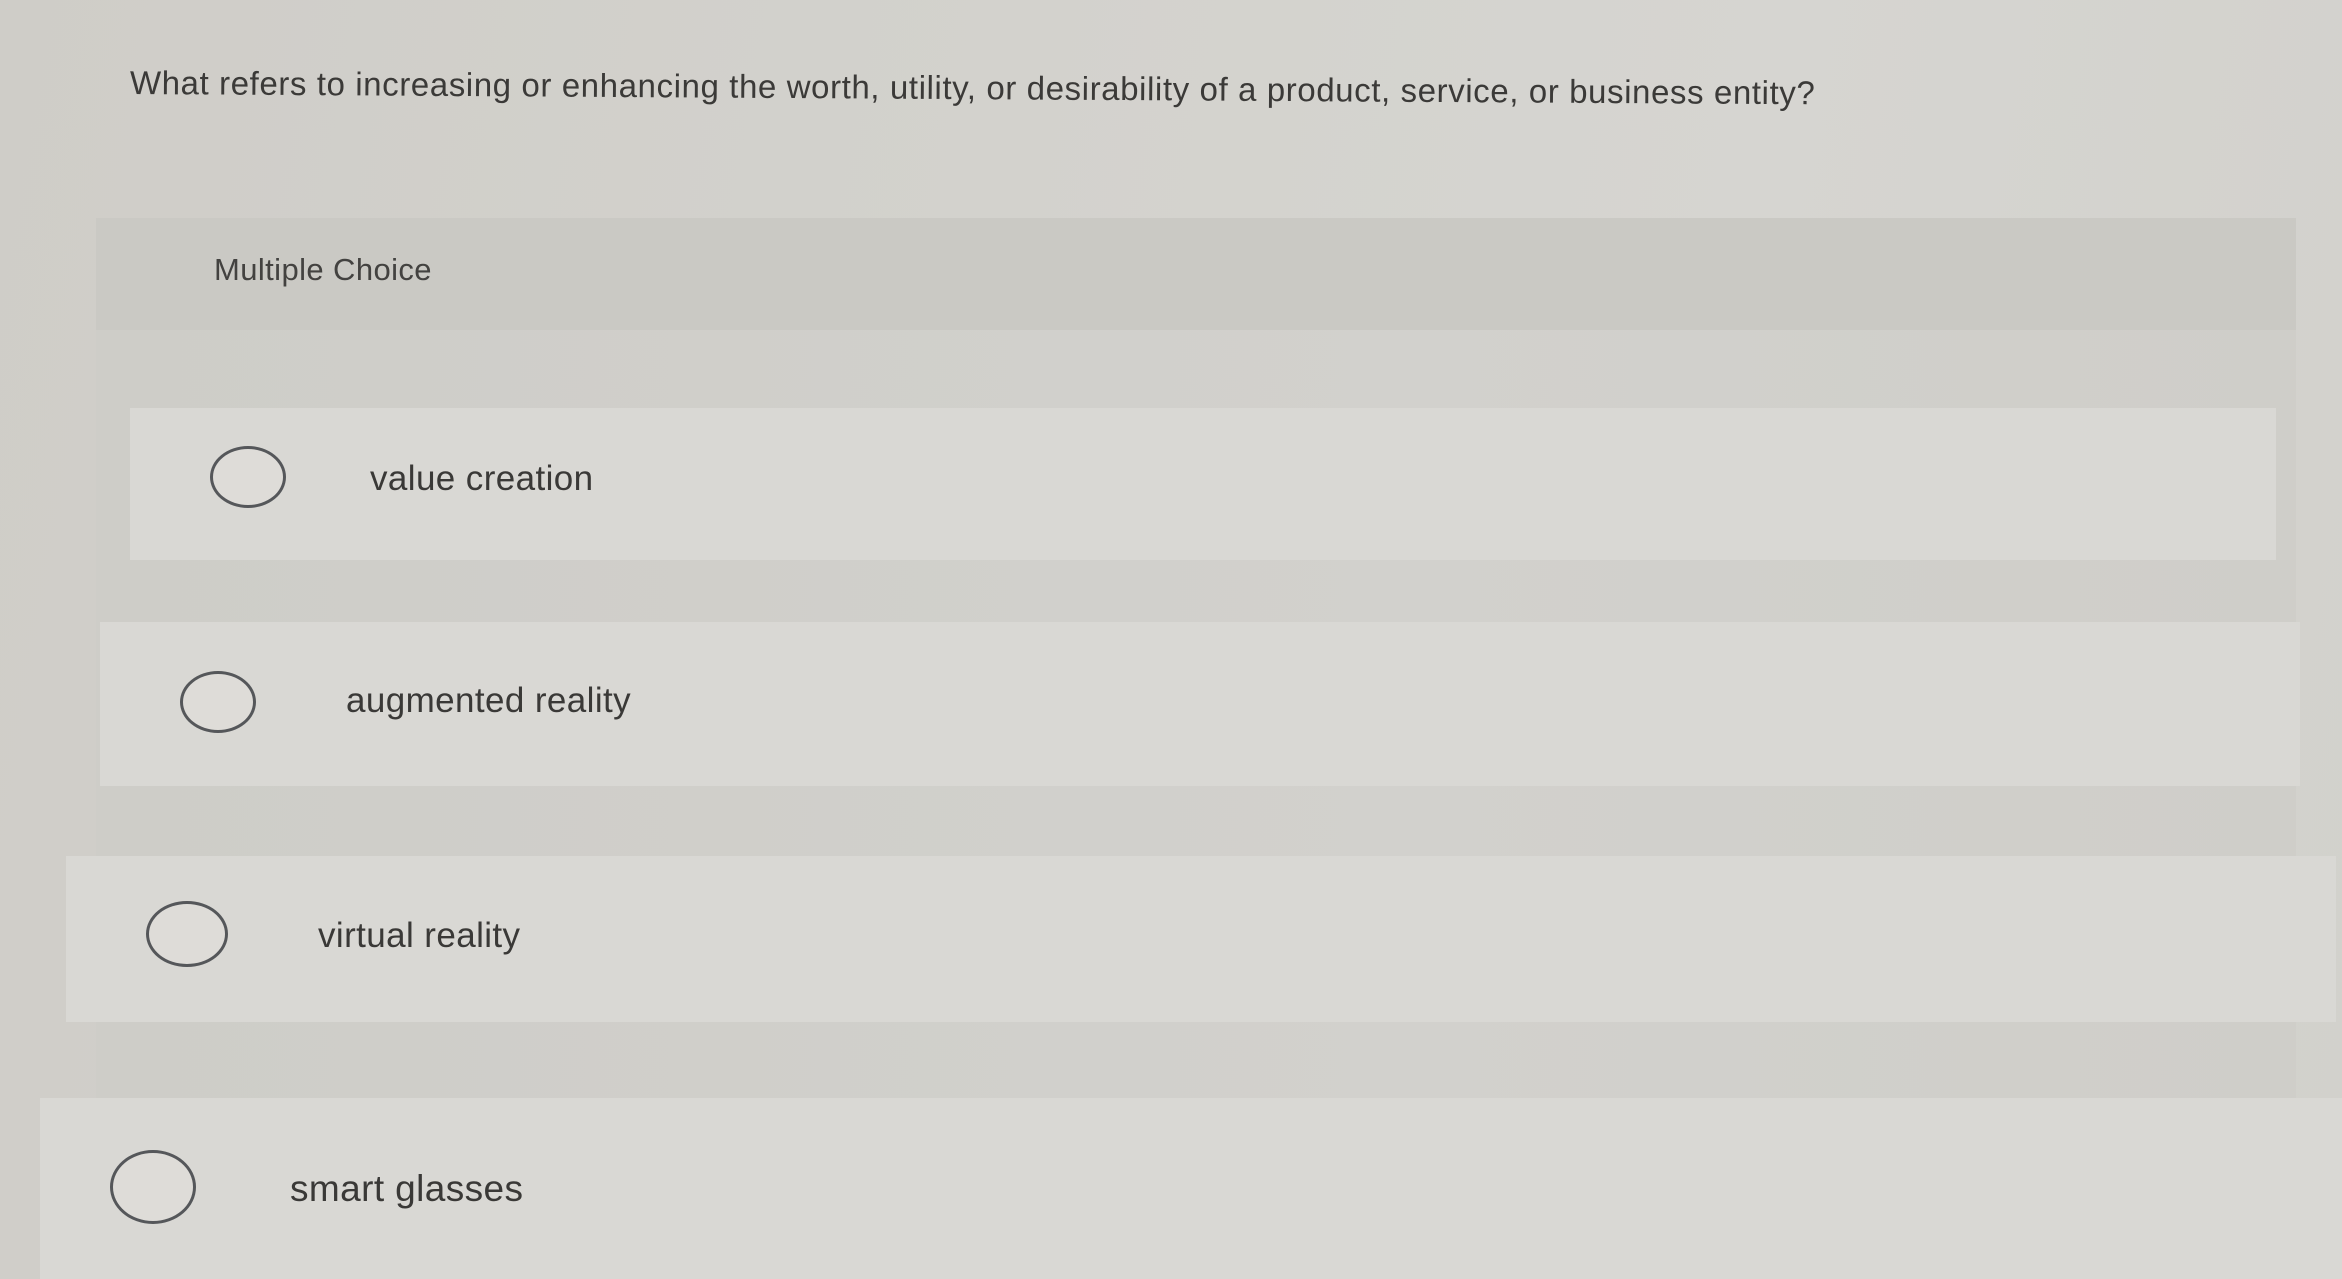 This screenshot has width=2342, height=1279. Describe the element at coordinates (482, 479) in the screenshot. I see `option-label-value-creation: value creation` at that location.